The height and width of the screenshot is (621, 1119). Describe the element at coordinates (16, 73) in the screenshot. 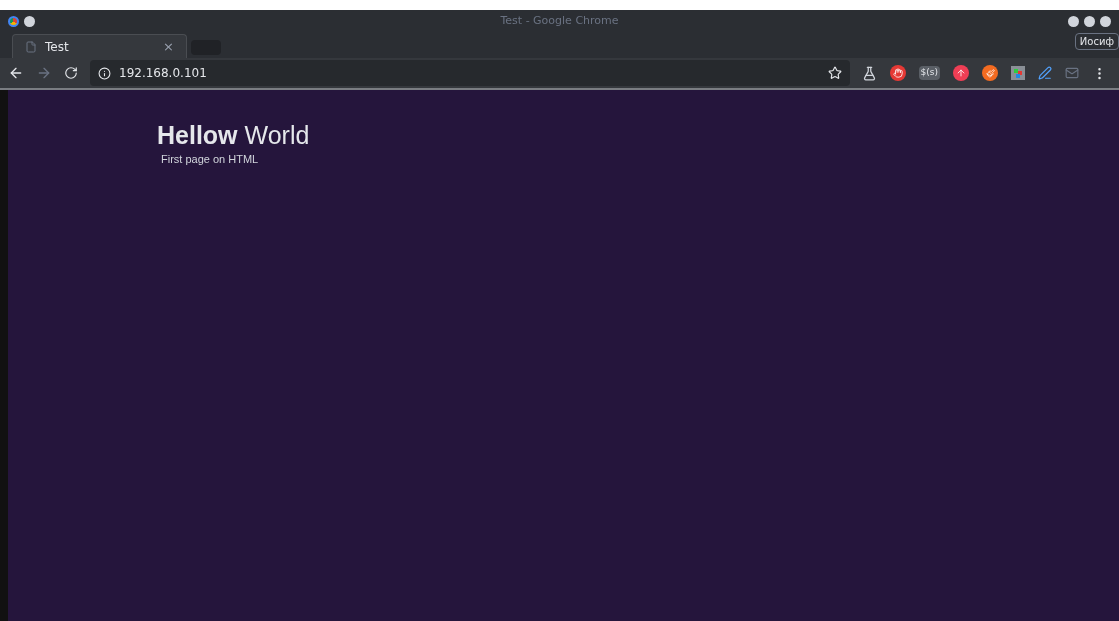

I see `back-icon` at that location.